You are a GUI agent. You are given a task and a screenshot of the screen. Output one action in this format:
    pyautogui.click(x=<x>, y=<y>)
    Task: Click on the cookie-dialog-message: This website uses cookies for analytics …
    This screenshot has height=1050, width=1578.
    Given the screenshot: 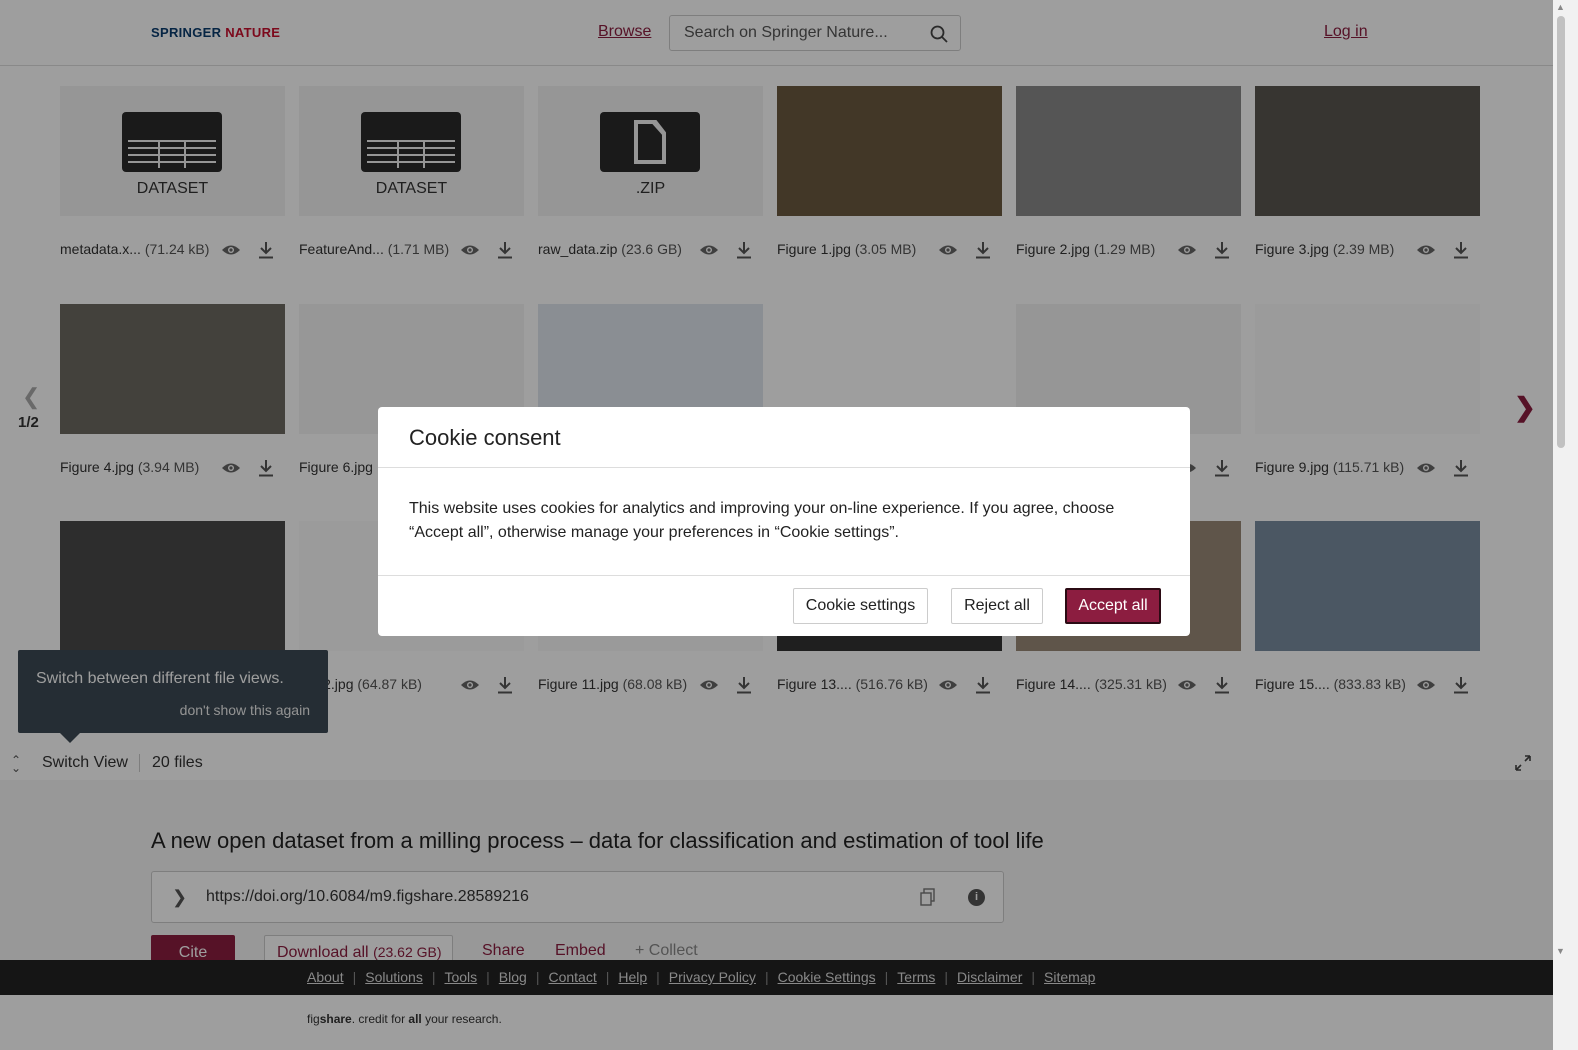 What is the action you would take?
    pyautogui.click(x=762, y=520)
    